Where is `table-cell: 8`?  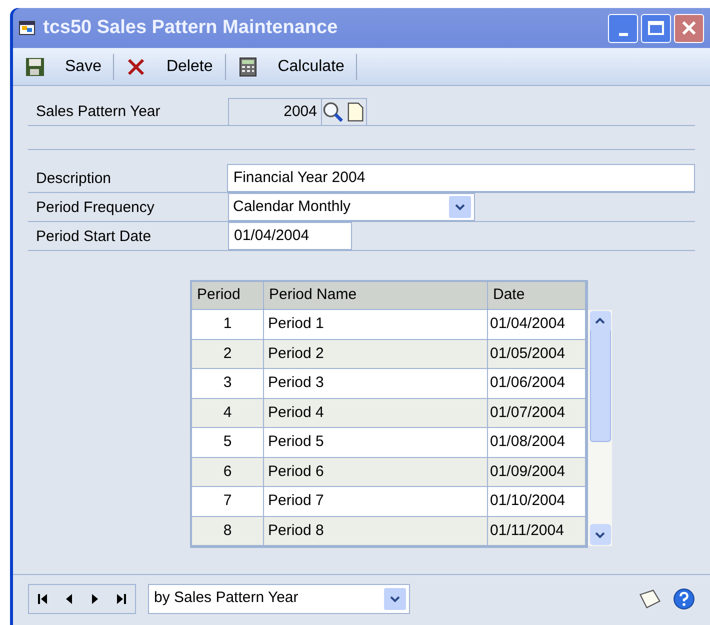
table-cell: 8 is located at coordinates (228, 530).